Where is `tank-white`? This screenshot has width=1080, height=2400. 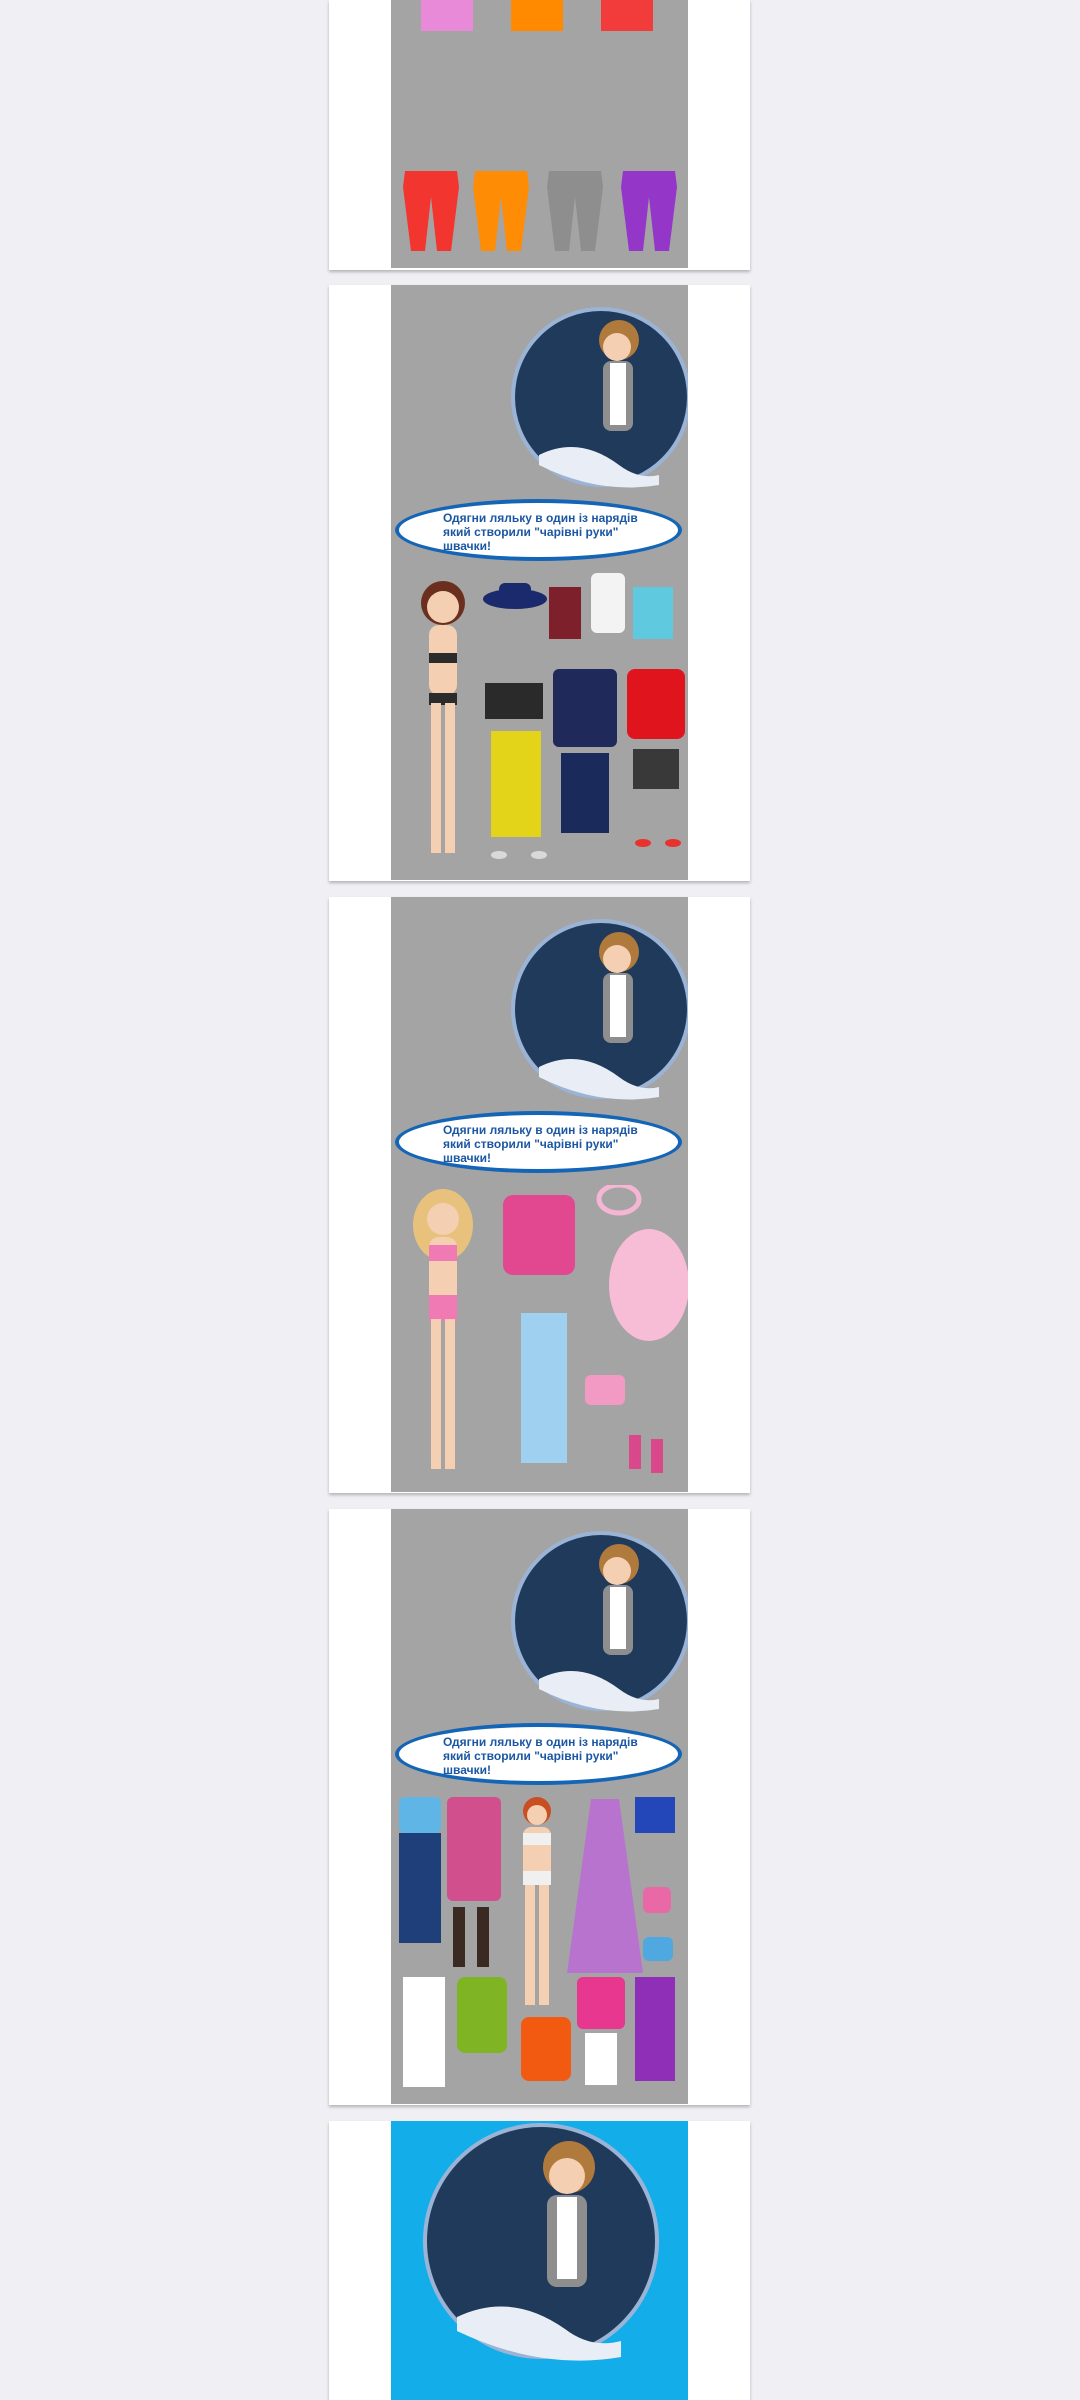
tank-white is located at coordinates (601, 2059).